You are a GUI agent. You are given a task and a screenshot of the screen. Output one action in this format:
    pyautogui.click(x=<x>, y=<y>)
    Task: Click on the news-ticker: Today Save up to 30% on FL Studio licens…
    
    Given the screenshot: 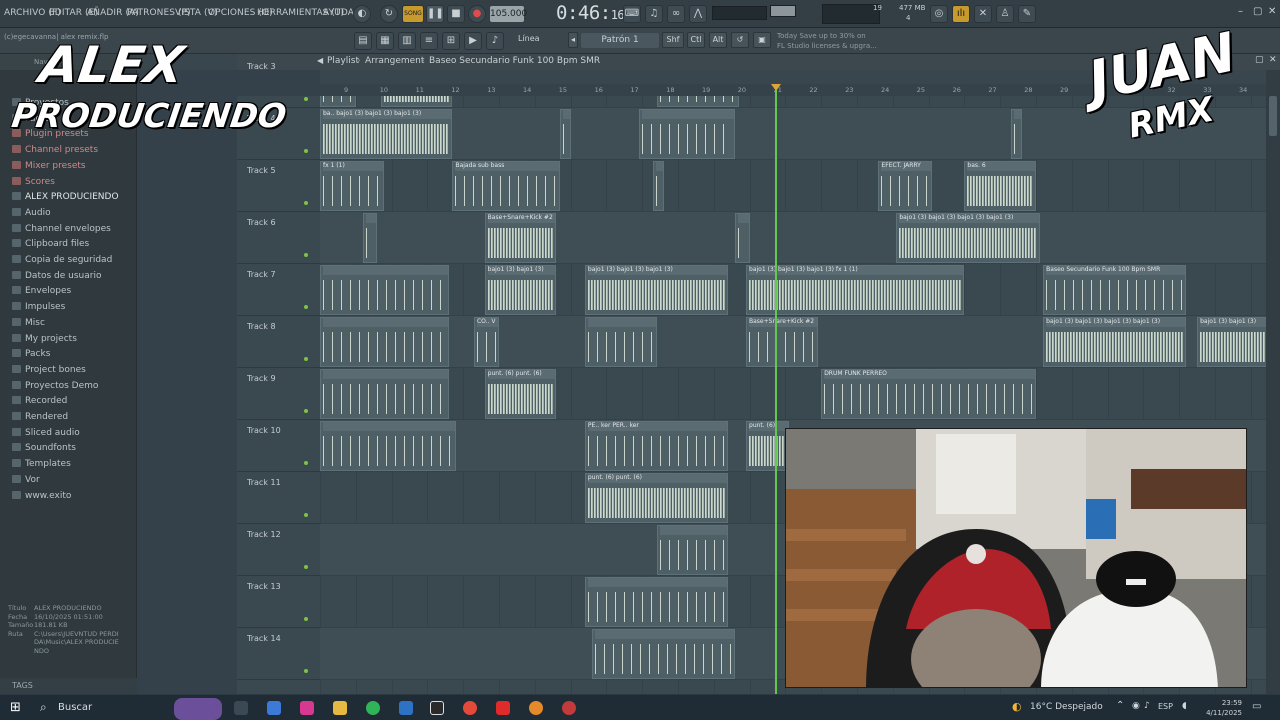 What is the action you would take?
    pyautogui.click(x=827, y=41)
    